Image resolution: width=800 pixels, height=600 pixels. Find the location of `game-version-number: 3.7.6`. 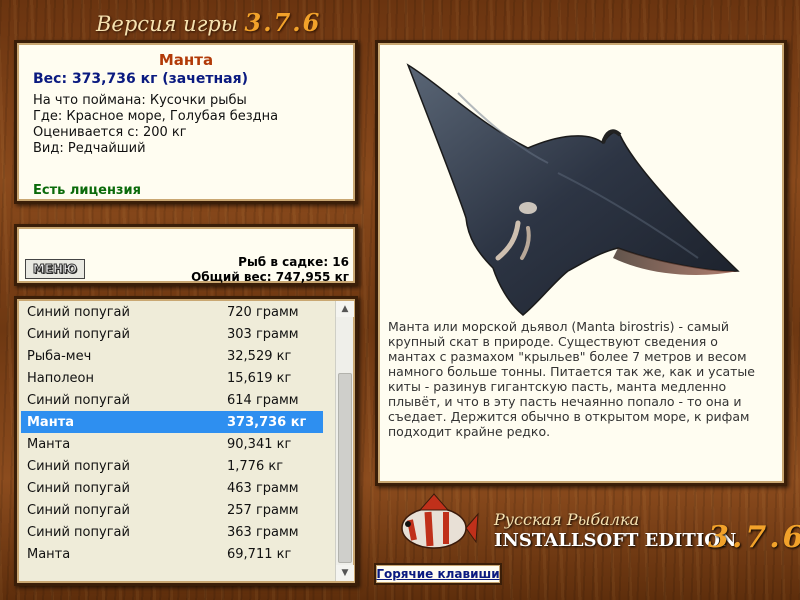

game-version-number: 3.7.6 is located at coordinates (283, 22).